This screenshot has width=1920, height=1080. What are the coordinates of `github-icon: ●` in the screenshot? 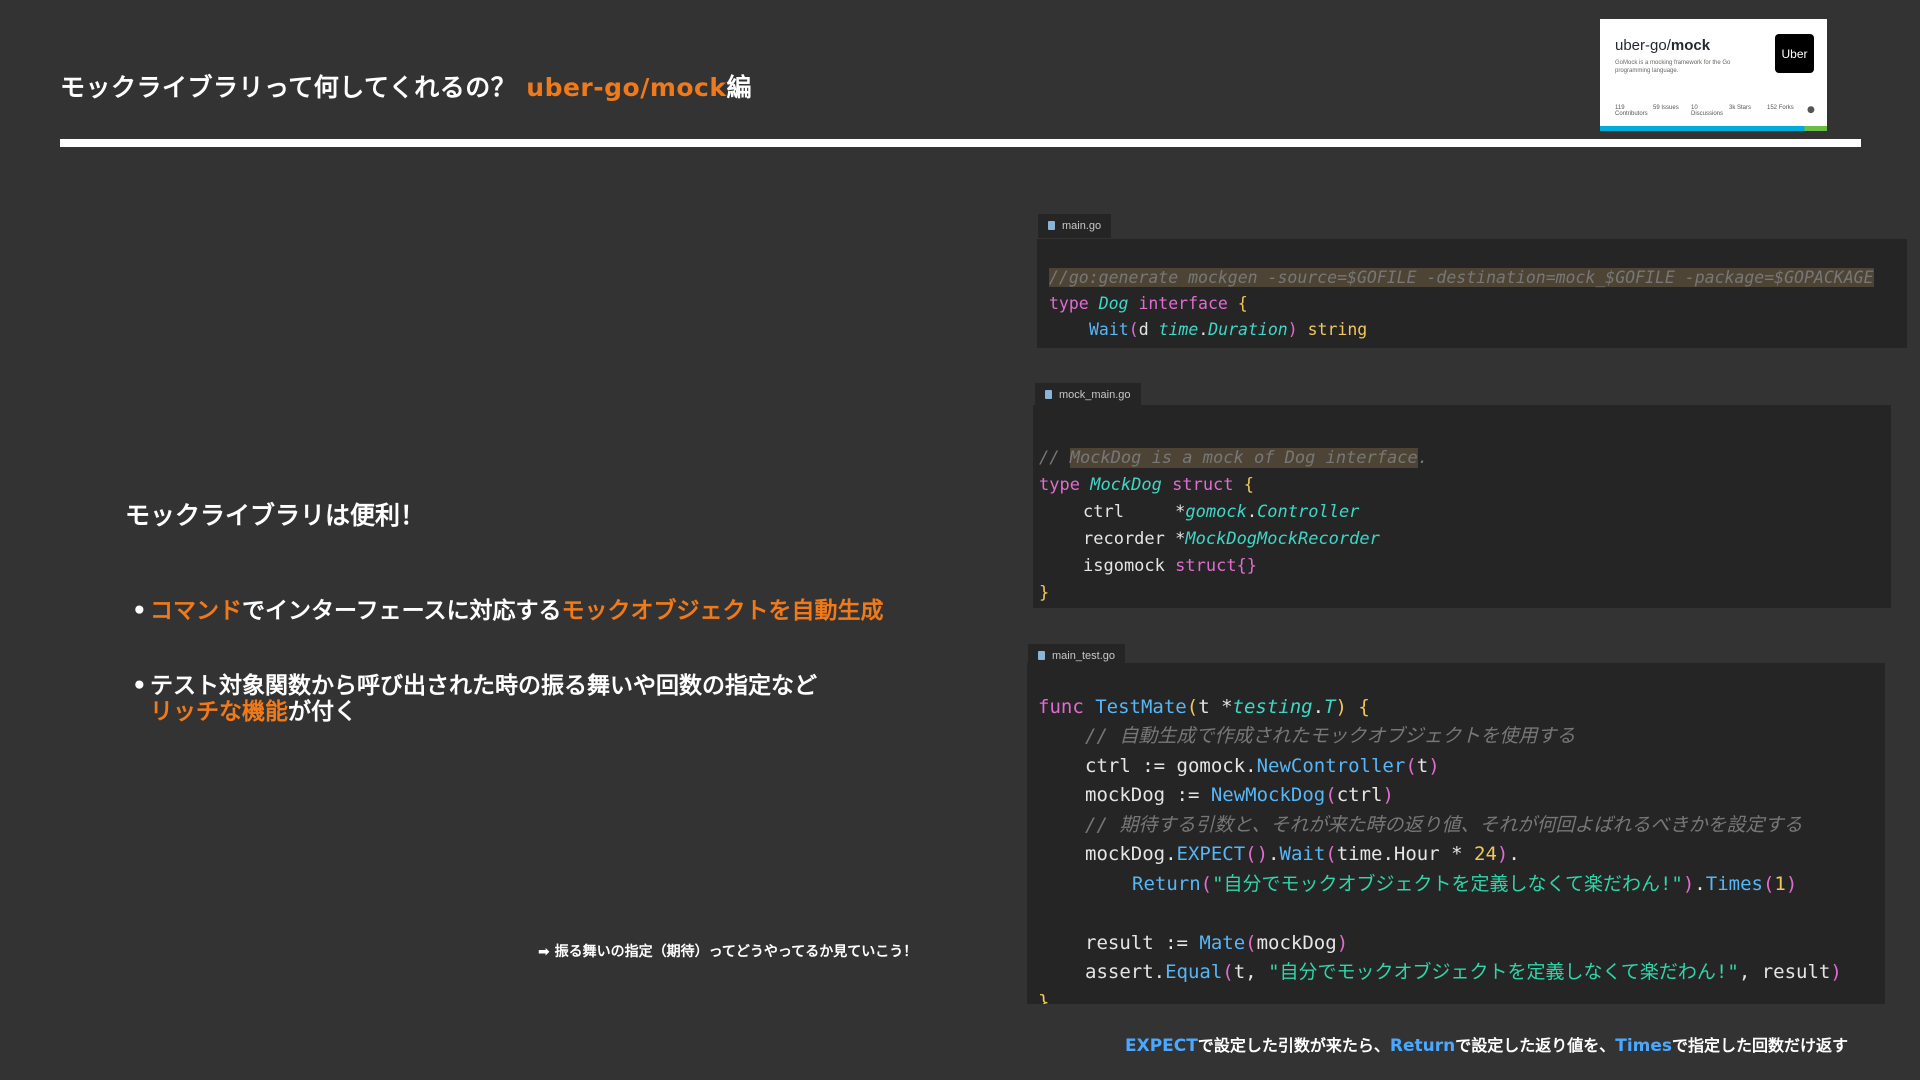 It's located at (1811, 110).